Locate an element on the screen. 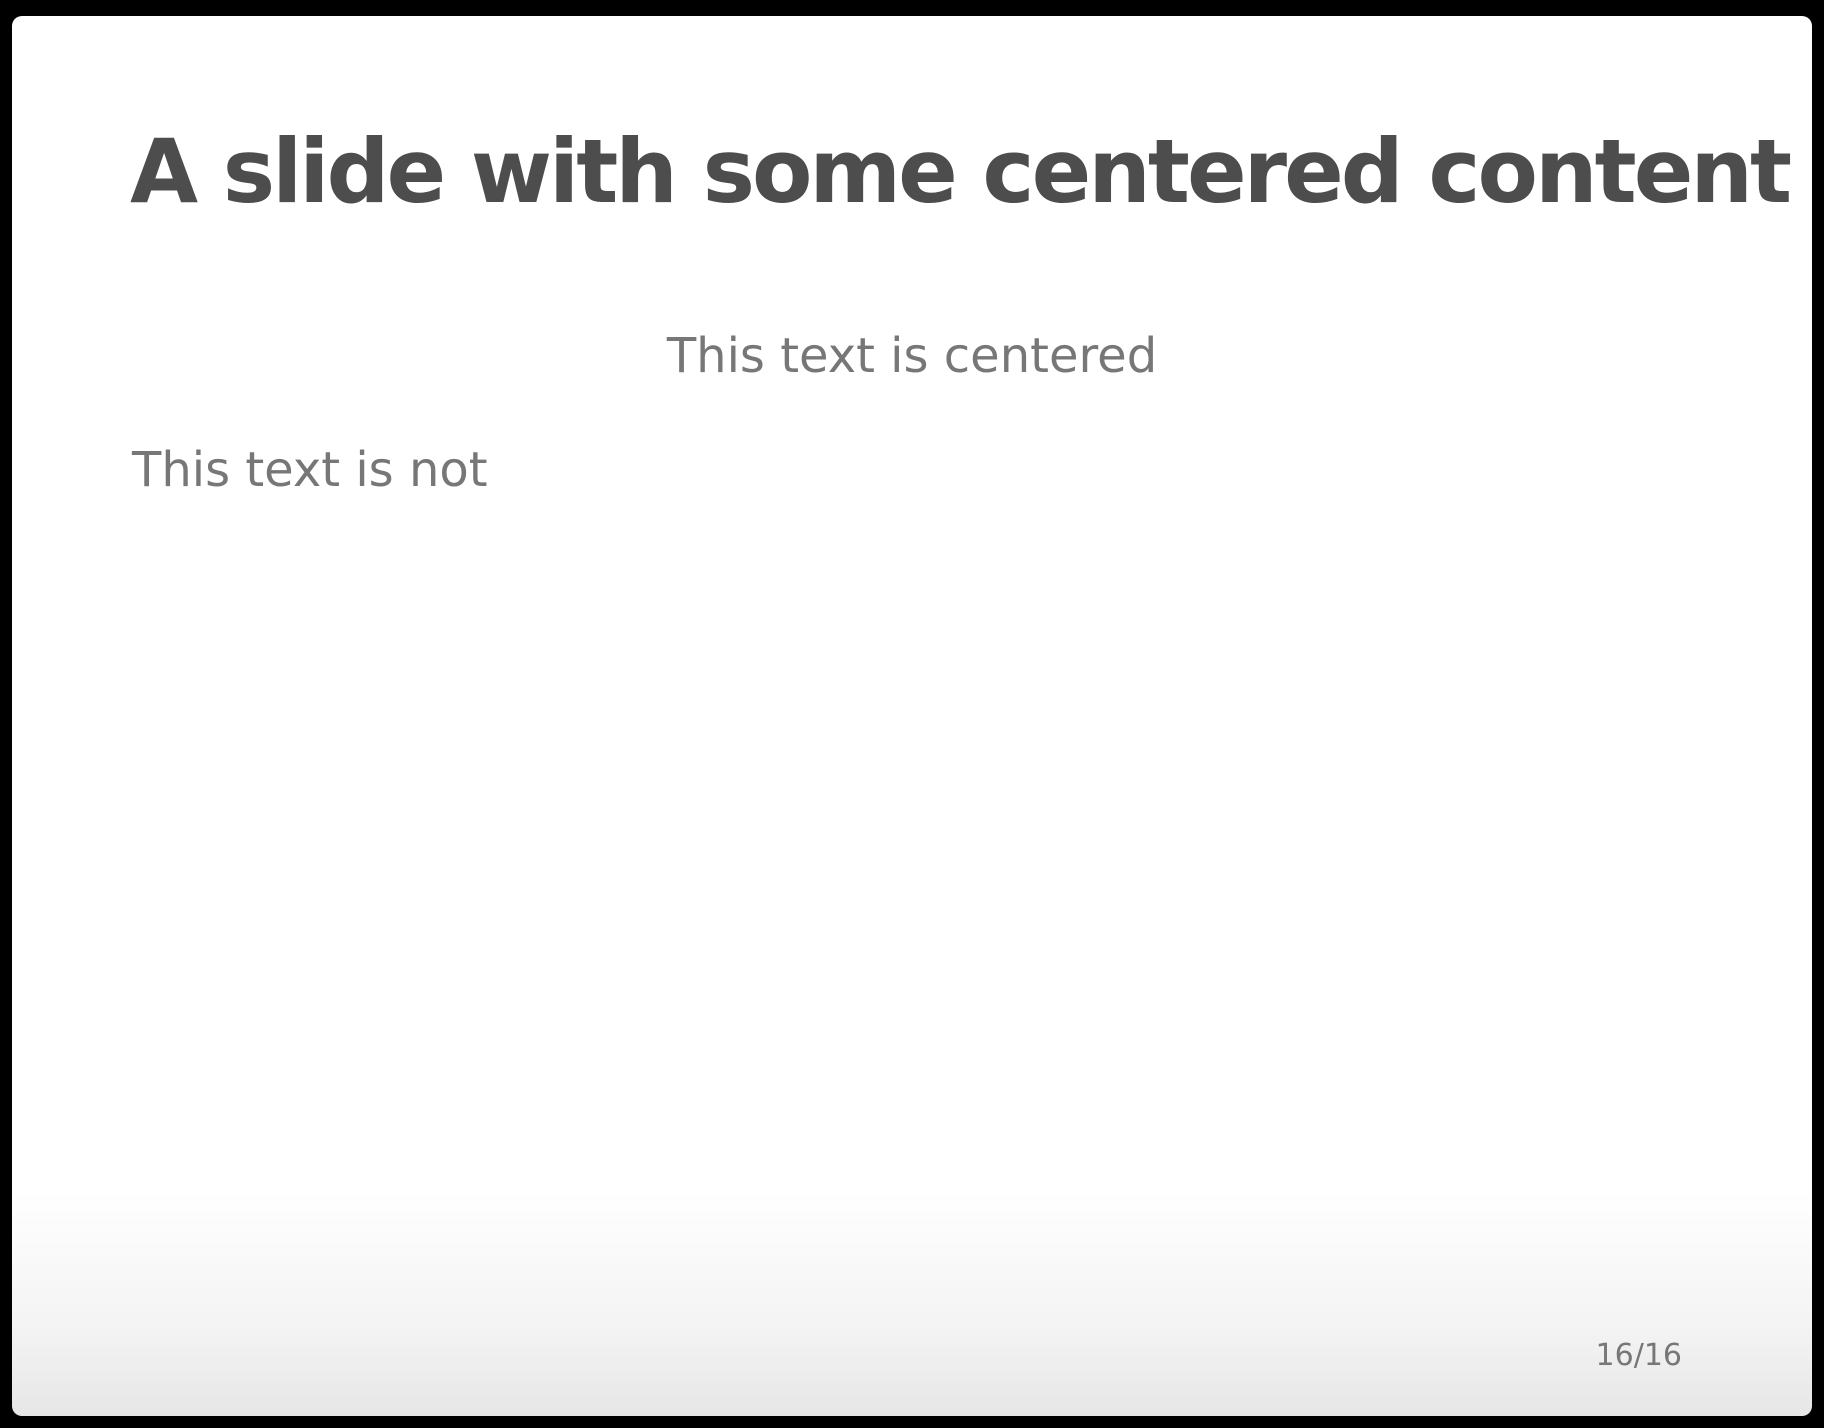  centered-text: This text is centered is located at coordinates (912, 356).